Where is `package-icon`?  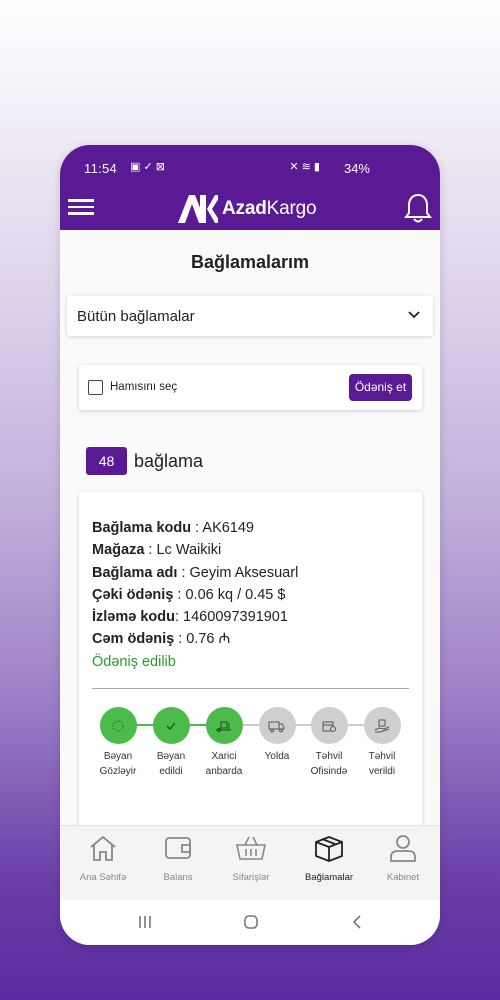
package-icon is located at coordinates (329, 849).